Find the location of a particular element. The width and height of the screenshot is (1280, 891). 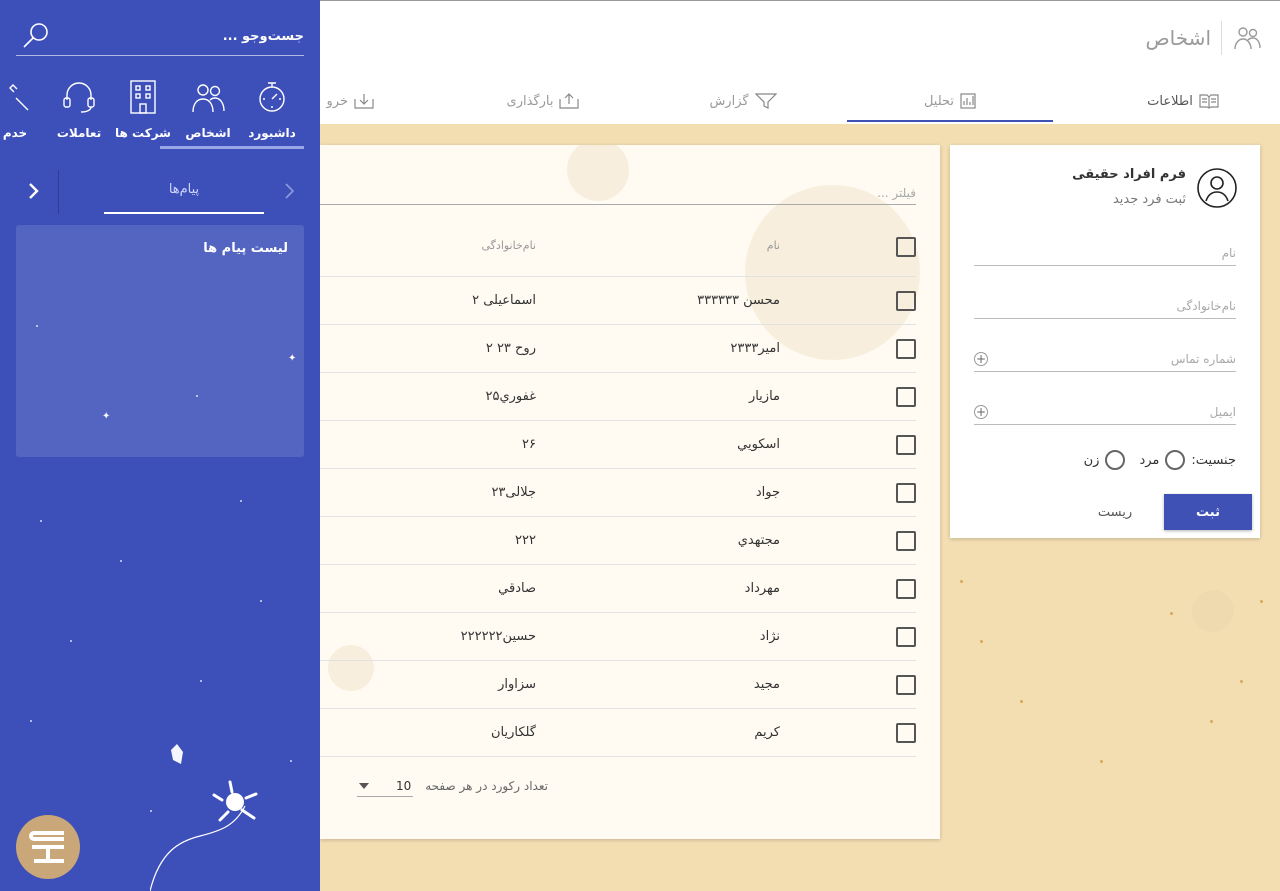

sidebar-item-dashboard: داشبورد is located at coordinates (272, 114).